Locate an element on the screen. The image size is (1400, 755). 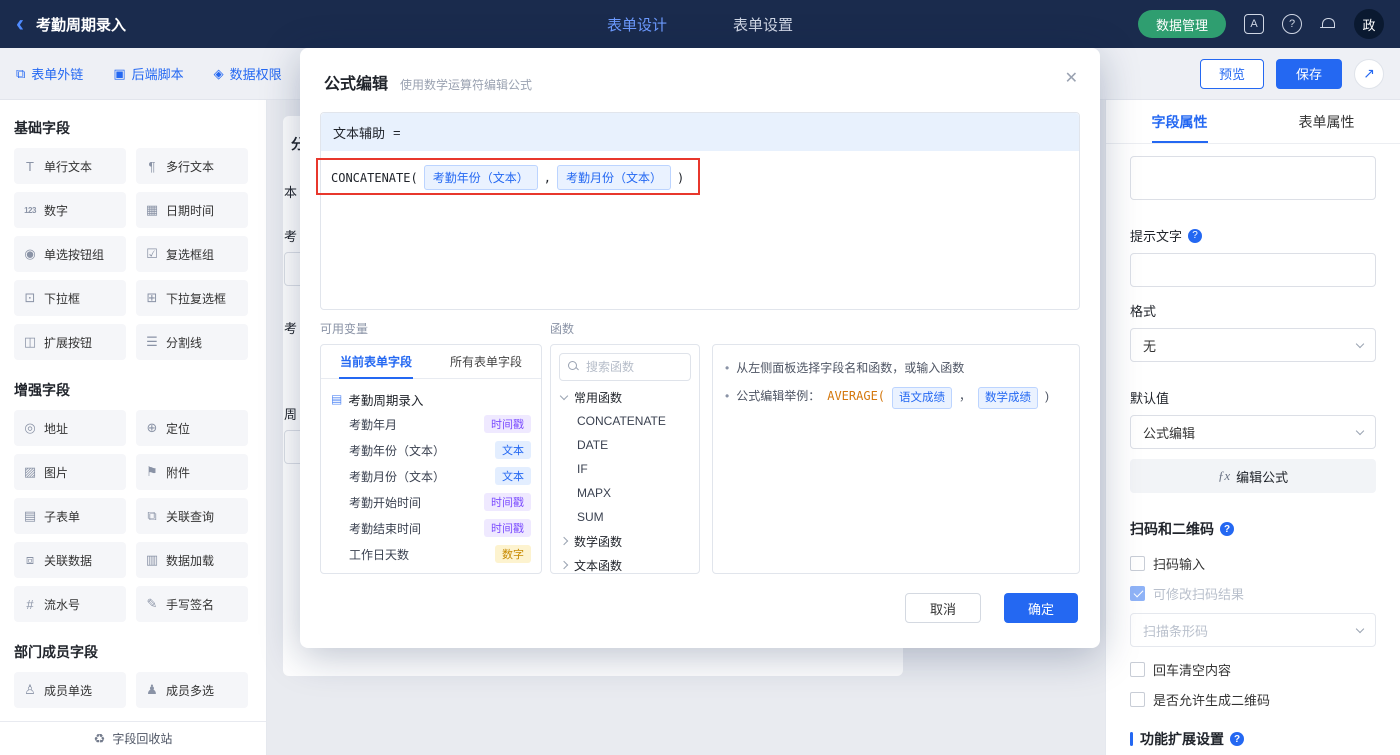
hint-text-input is located at coordinates (1253, 270).